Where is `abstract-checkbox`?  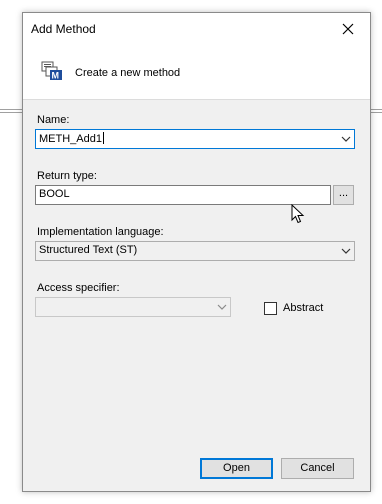 abstract-checkbox is located at coordinates (270, 308).